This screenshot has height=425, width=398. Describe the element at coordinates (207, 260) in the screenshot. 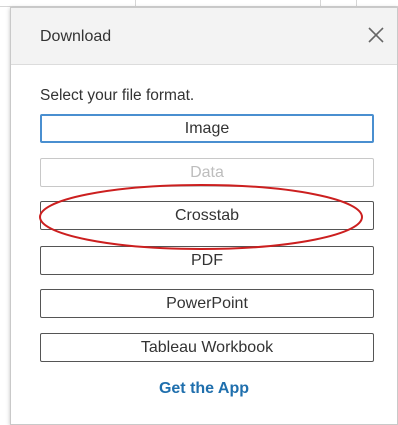

I see `pdf-button: PDF` at that location.